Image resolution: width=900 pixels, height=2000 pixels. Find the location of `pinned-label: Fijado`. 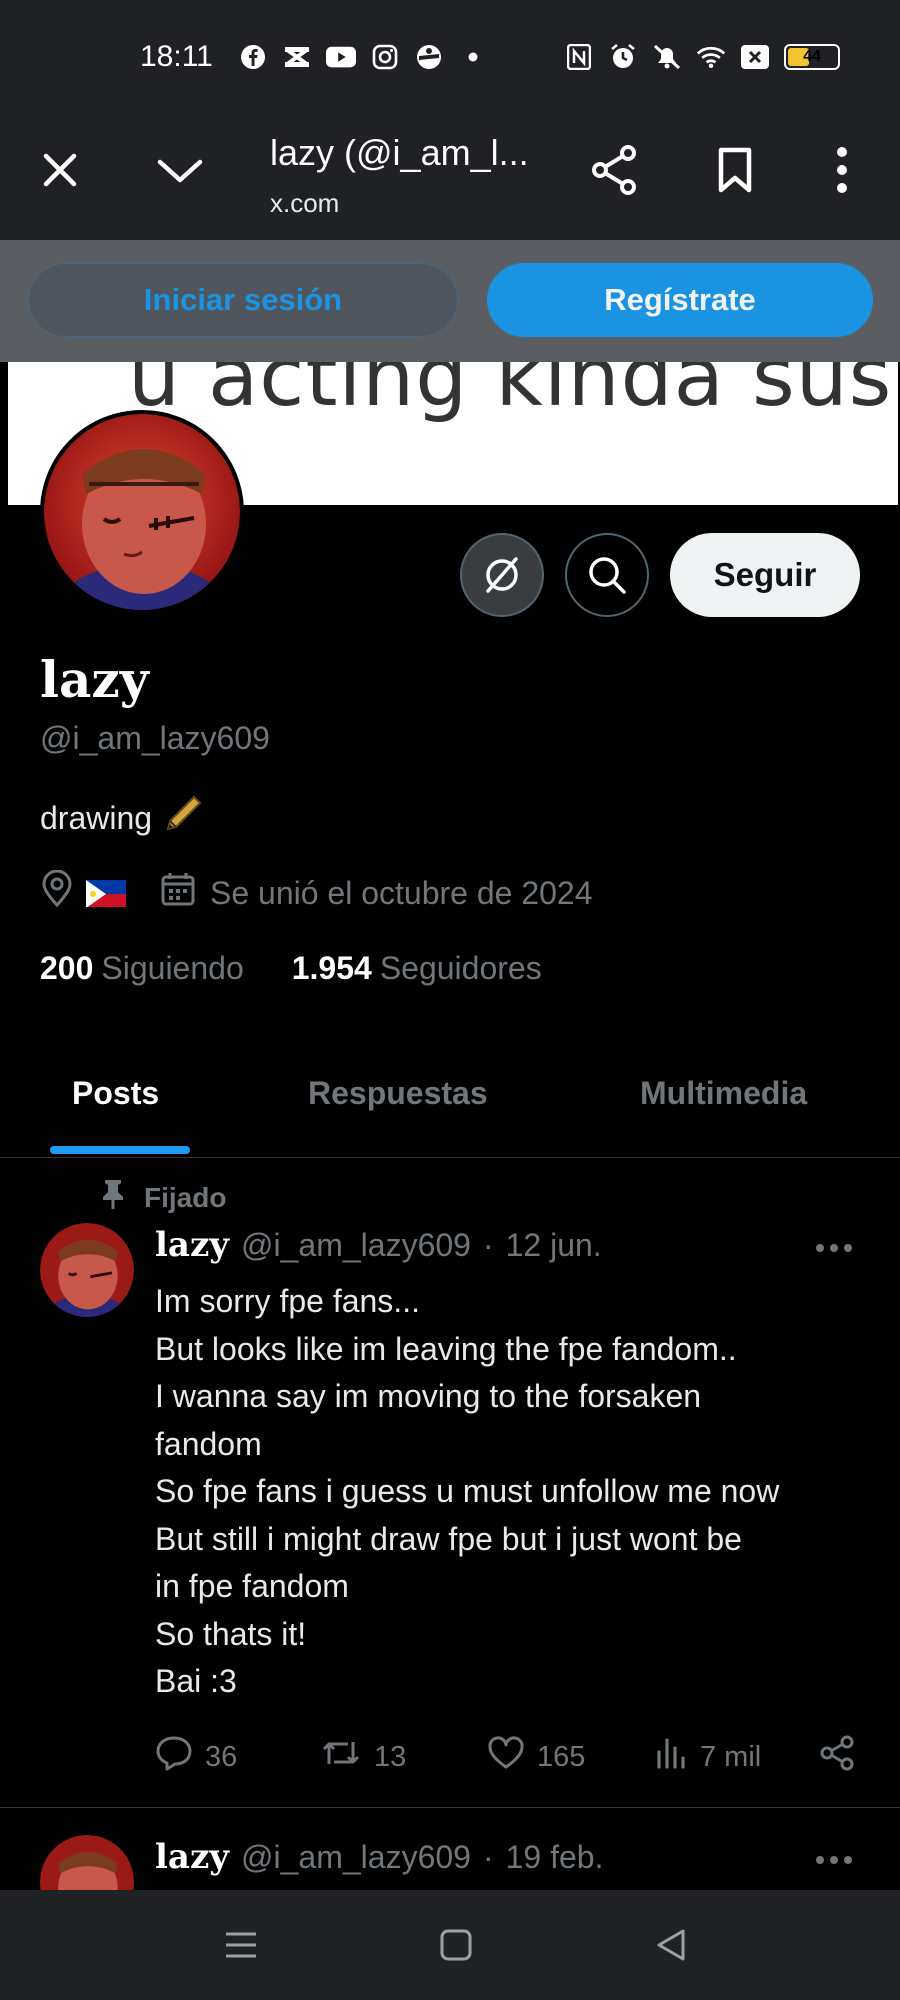

pinned-label: Fijado is located at coordinates (163, 1197).